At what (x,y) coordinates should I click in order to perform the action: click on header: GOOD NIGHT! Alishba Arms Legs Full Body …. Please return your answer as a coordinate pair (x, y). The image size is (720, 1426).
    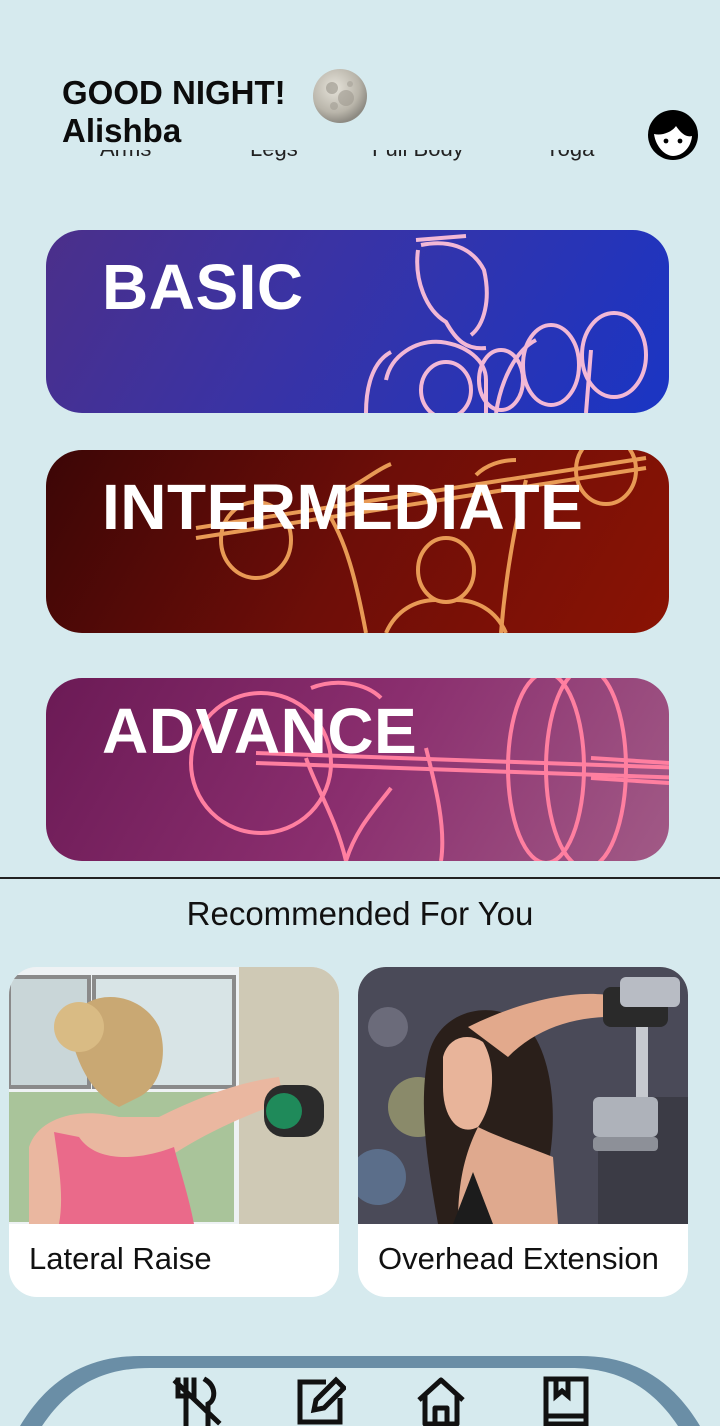
    Looking at the image, I should click on (360, 90).